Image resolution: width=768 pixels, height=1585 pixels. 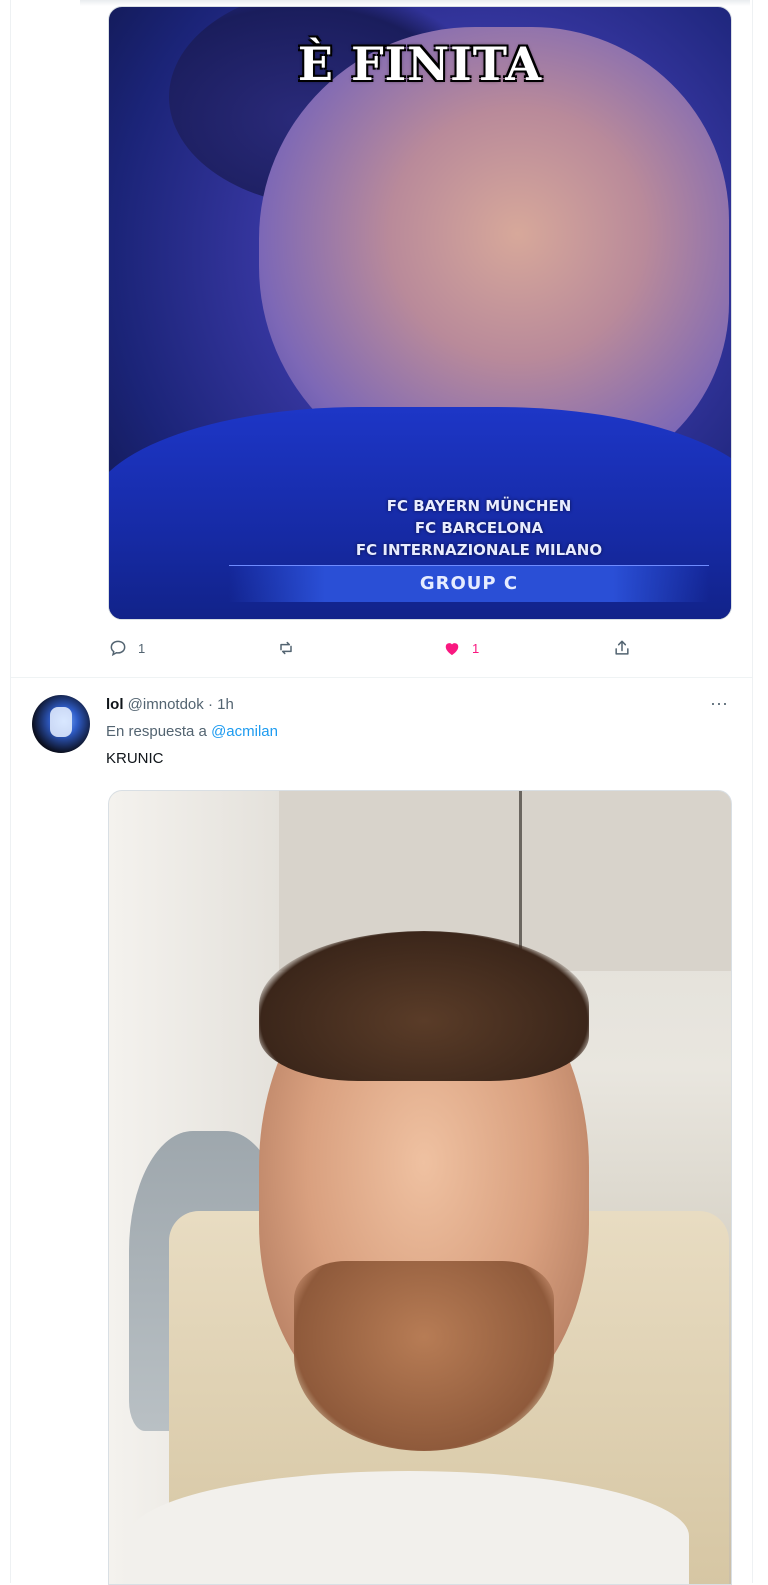 I want to click on avatar-figure, so click(x=61, y=722).